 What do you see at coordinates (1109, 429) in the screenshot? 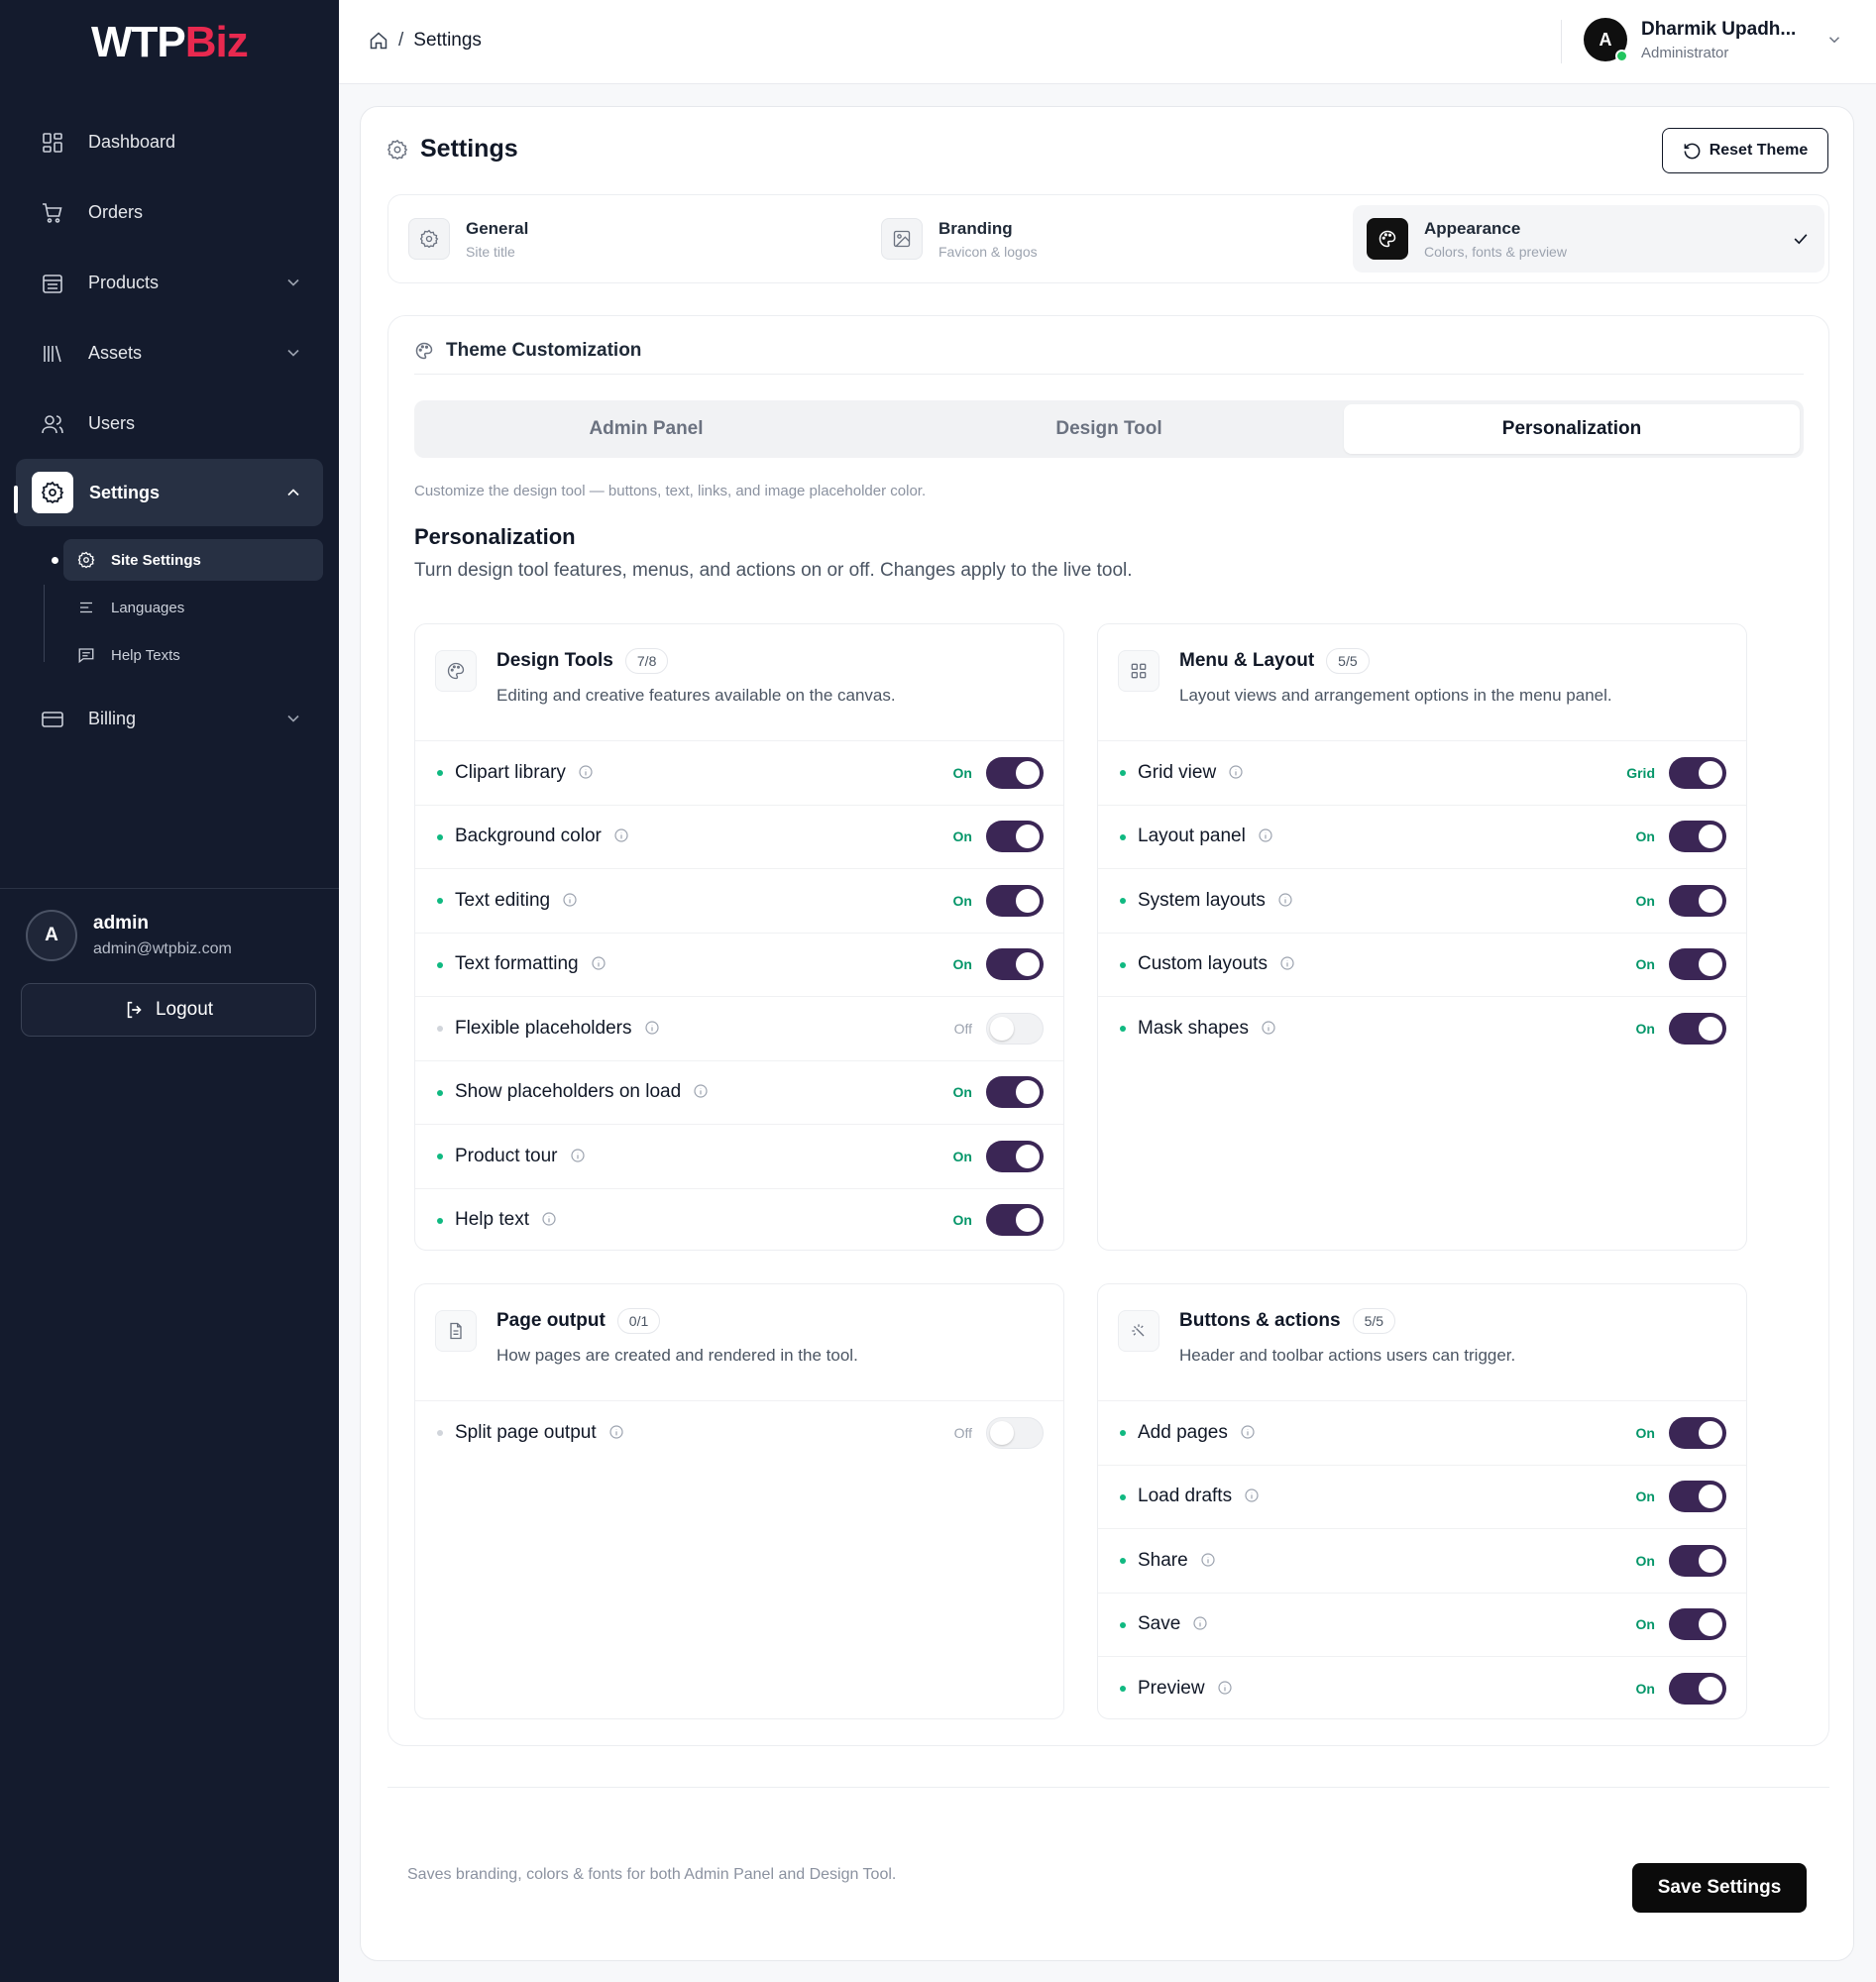
I see `tab-design-tool: Design Tool` at bounding box center [1109, 429].